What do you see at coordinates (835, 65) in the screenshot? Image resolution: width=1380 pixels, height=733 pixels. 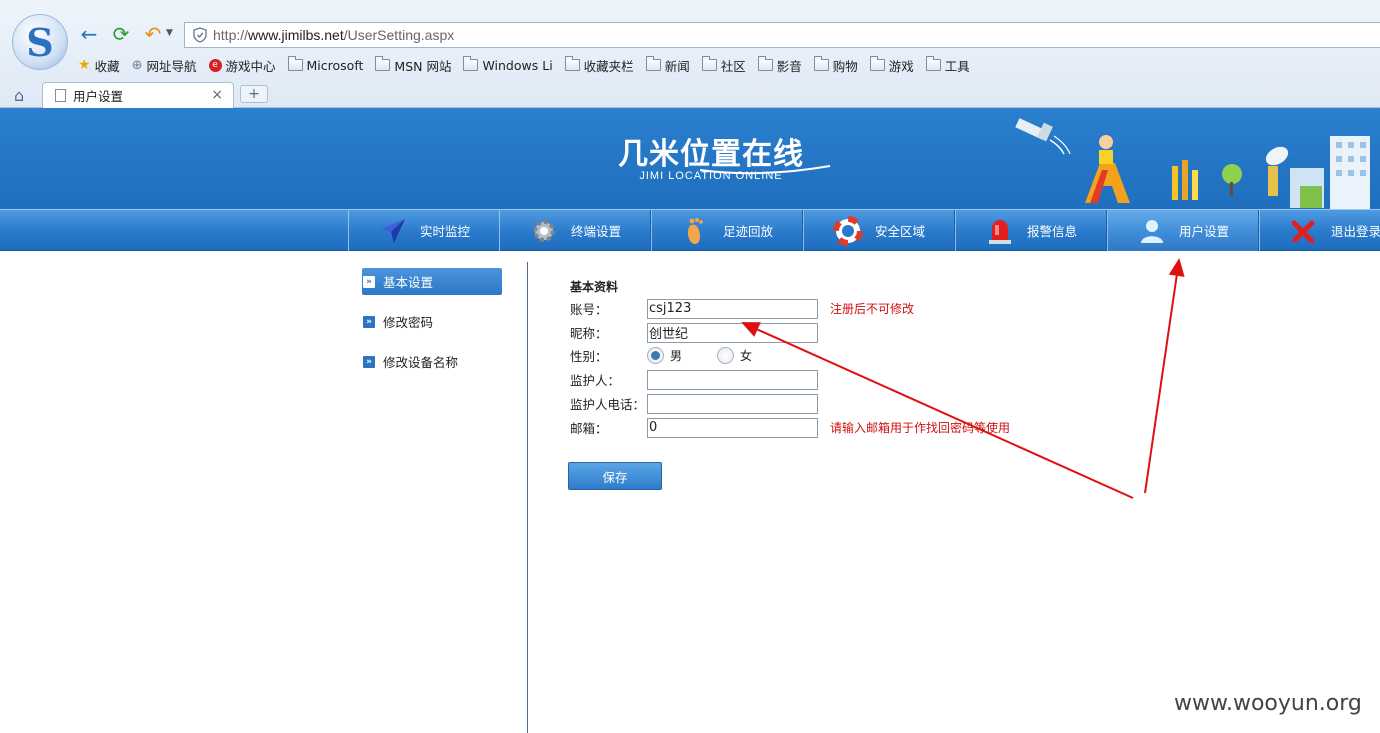 I see `bookmark-item: 购物` at bounding box center [835, 65].